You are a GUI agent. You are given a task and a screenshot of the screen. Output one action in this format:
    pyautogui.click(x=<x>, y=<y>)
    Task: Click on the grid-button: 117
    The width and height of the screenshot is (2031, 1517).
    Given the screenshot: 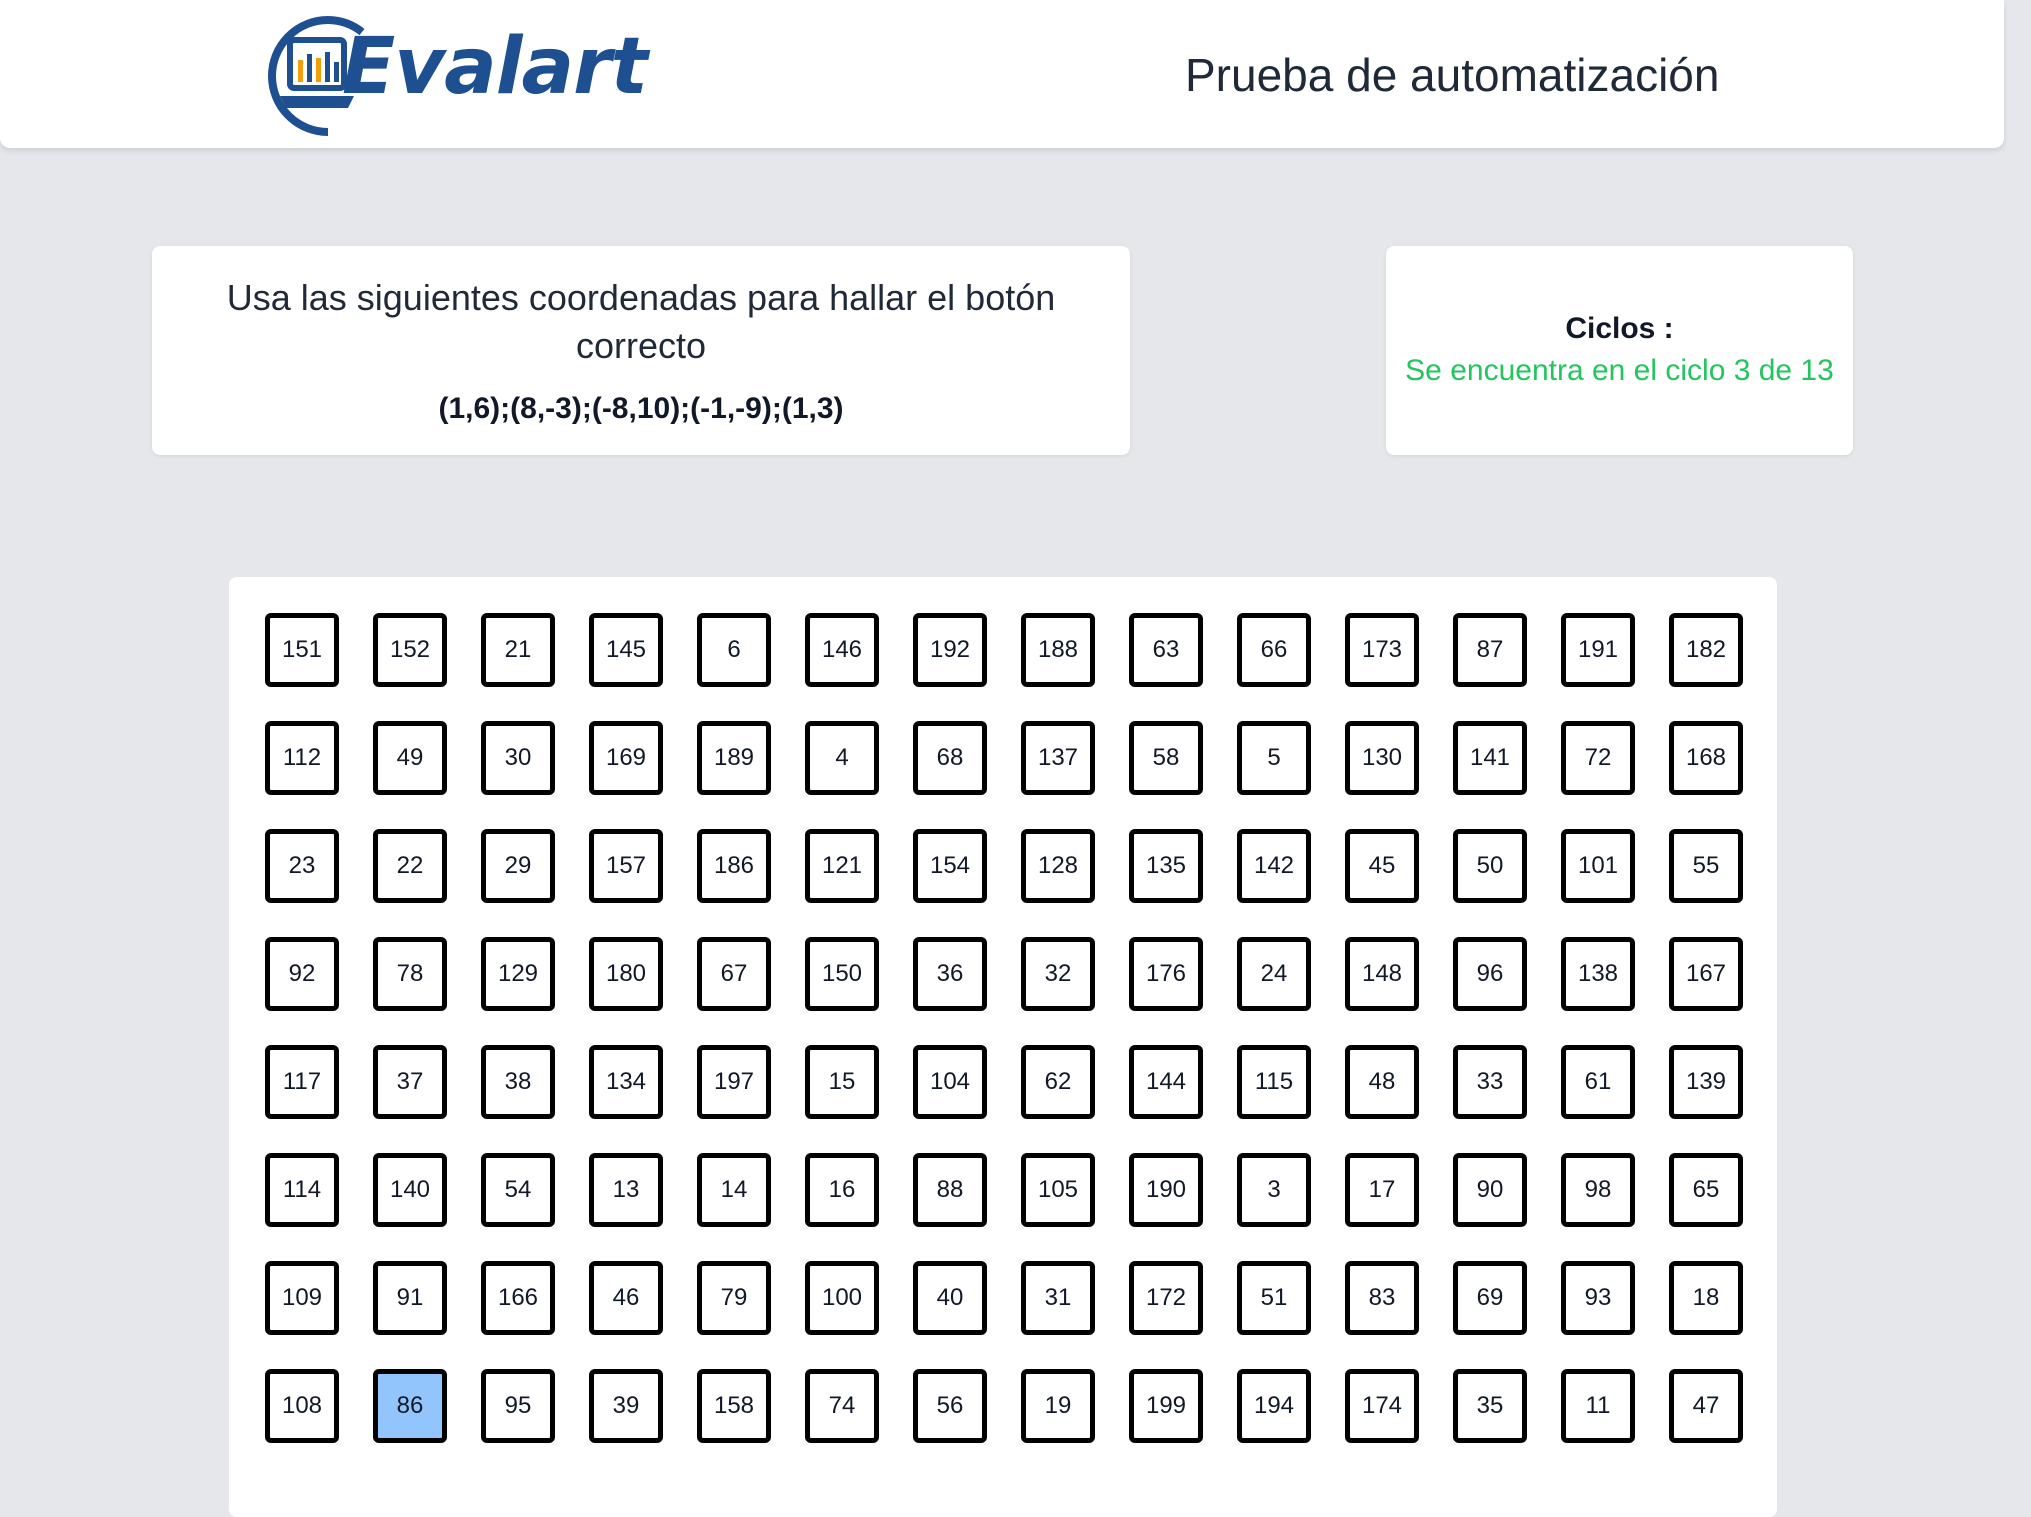 What is the action you would take?
    pyautogui.click(x=302, y=1082)
    